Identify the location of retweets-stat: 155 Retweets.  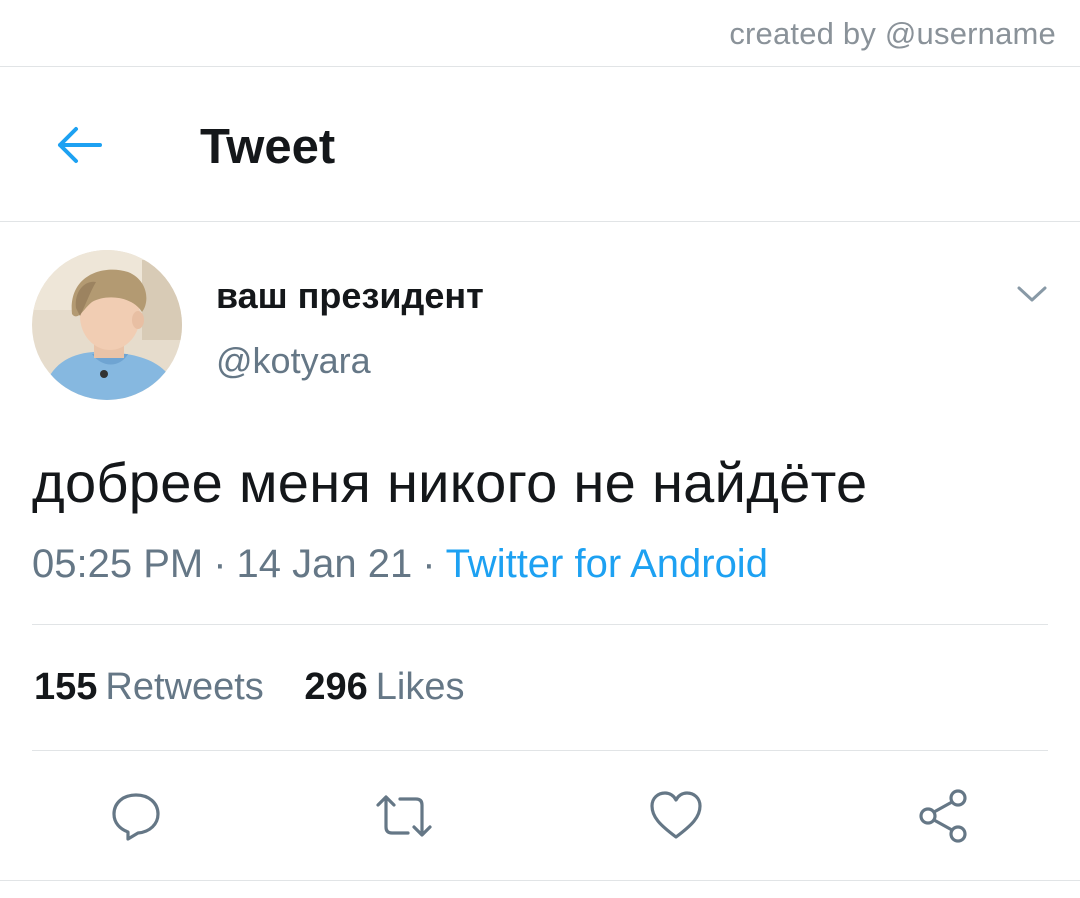
(149, 687).